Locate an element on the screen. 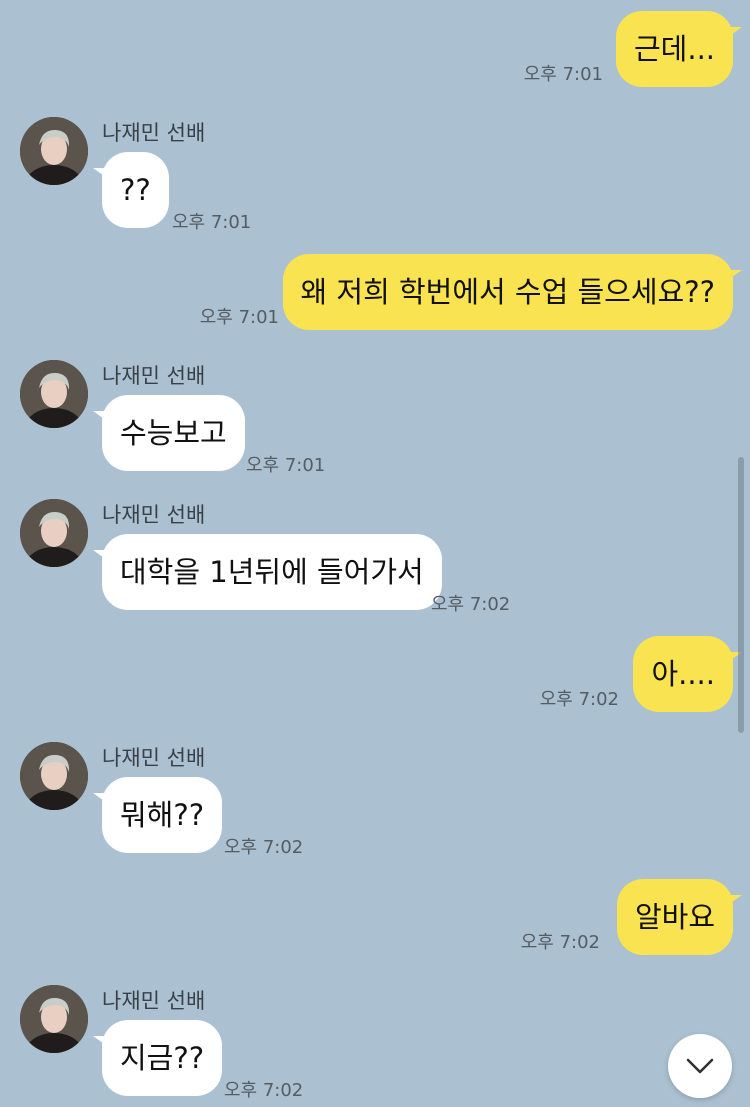 Image resolution: width=750 pixels, height=1107 pixels. message-bubble: 수능보고 is located at coordinates (169, 433).